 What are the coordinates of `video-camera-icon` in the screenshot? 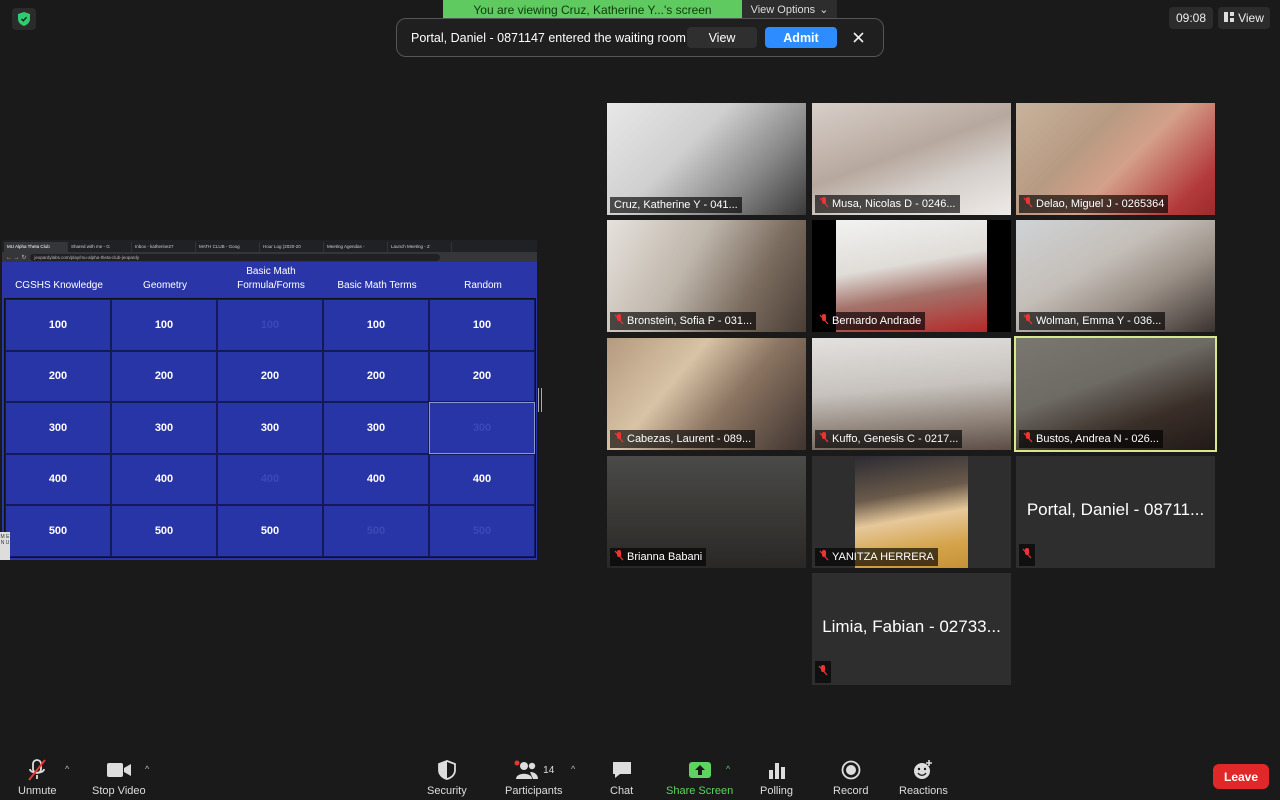 It's located at (119, 770).